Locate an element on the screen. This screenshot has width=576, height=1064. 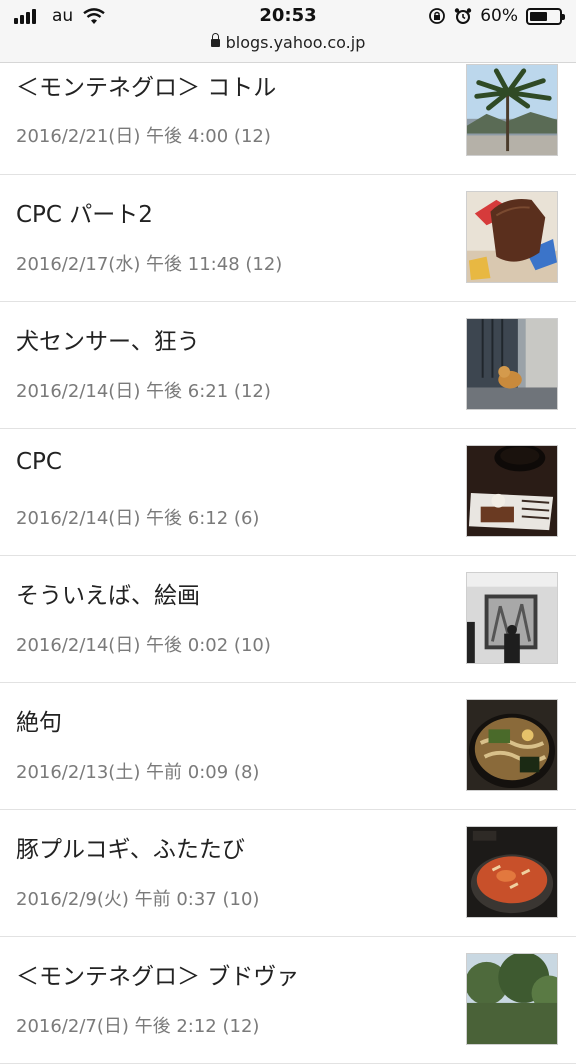
list-item: CPC 2016/2/14(日) 午後 6:12 (6) is located at coordinates (288, 492).